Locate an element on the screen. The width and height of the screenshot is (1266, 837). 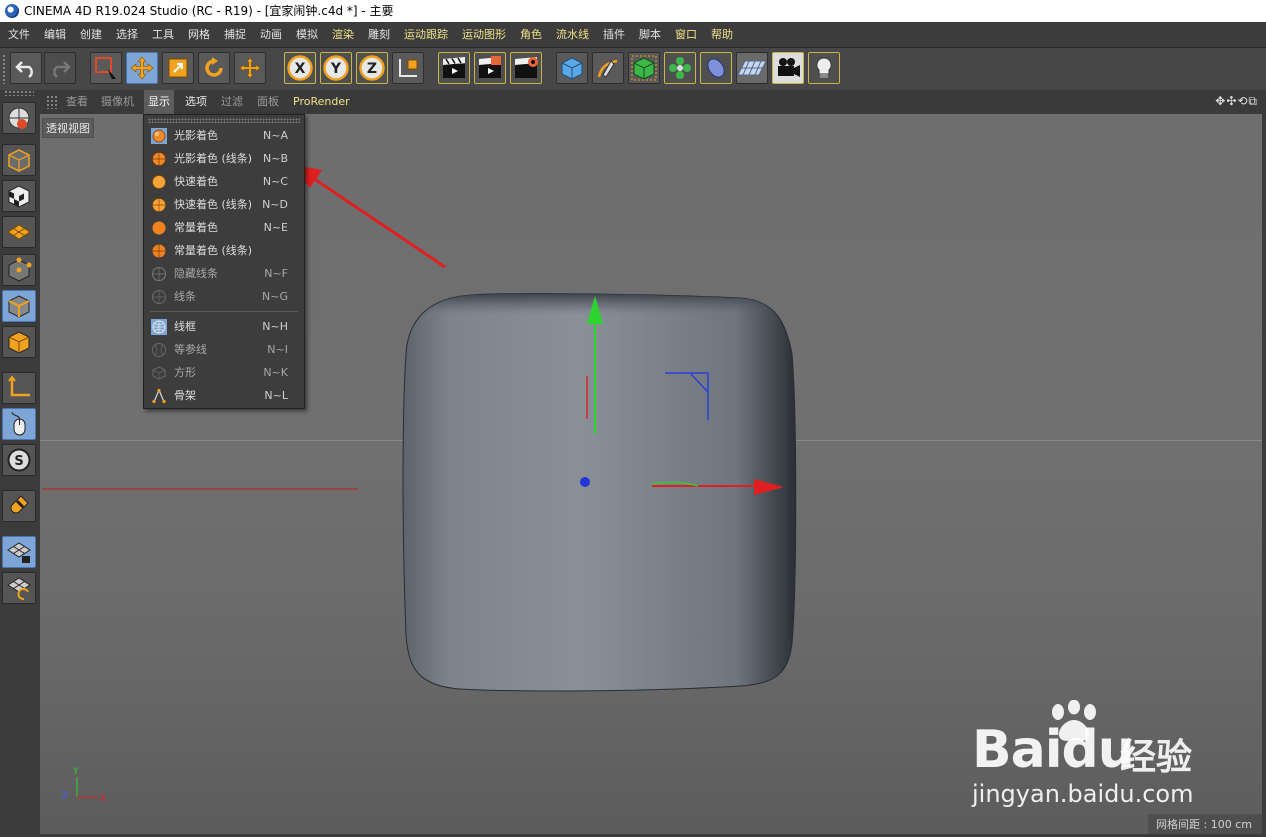
menu-sculpt: 雕刻 is located at coordinates (379, 34).